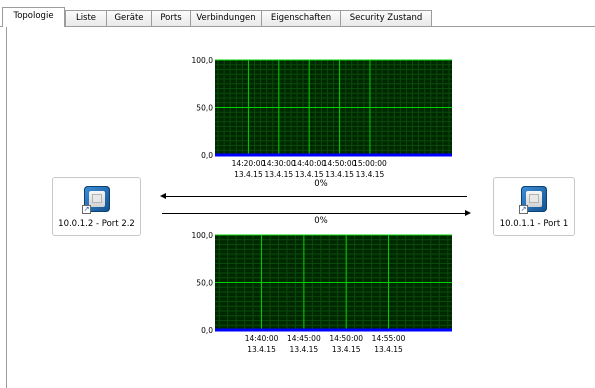 This screenshot has width=595, height=388. I want to click on x-tick-time-label: 14:55:00, so click(389, 338).